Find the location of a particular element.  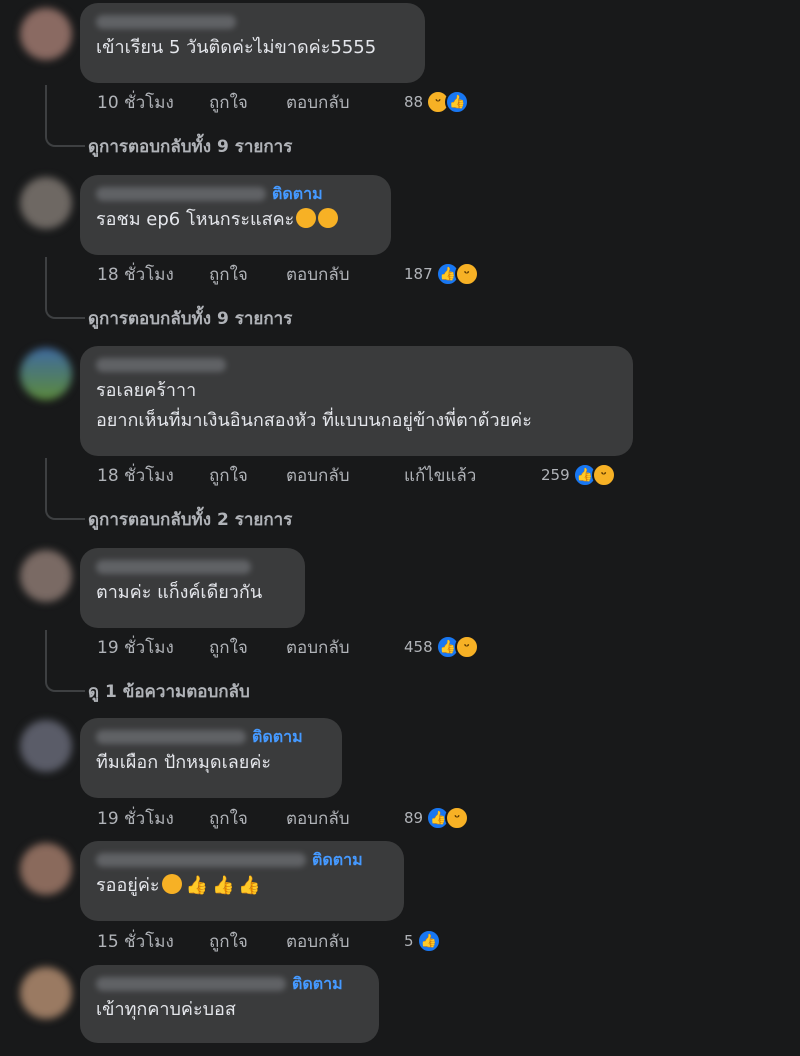

comment-bubble: ติดตาม เข้าทุกคาบค่ะบอส is located at coordinates (229, 1004).